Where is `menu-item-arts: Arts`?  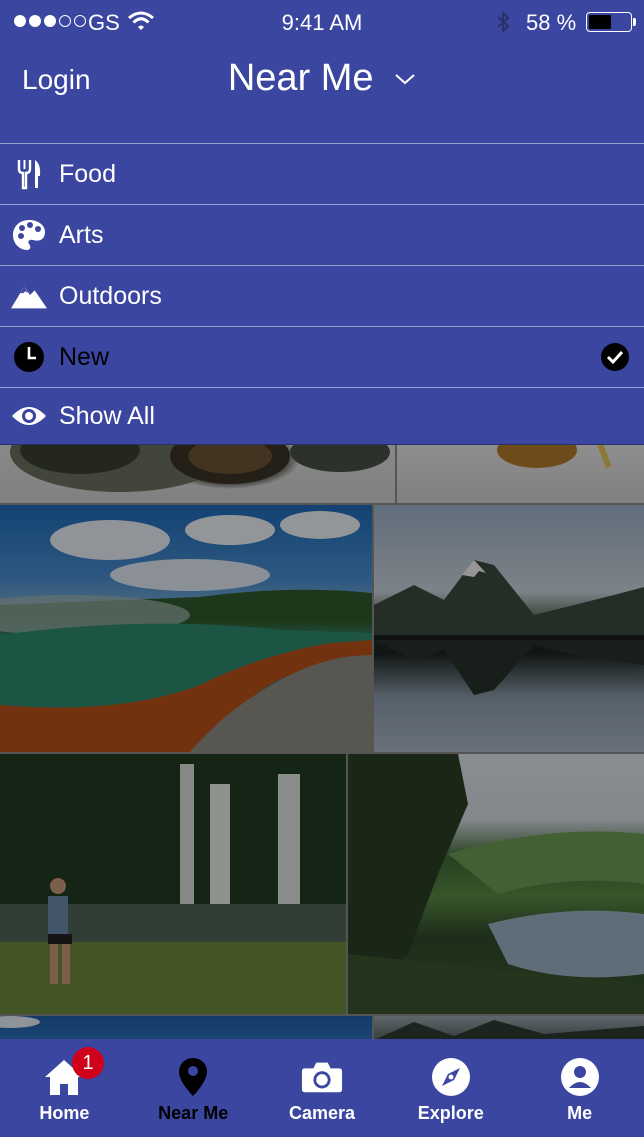
menu-item-arts: Arts is located at coordinates (322, 234).